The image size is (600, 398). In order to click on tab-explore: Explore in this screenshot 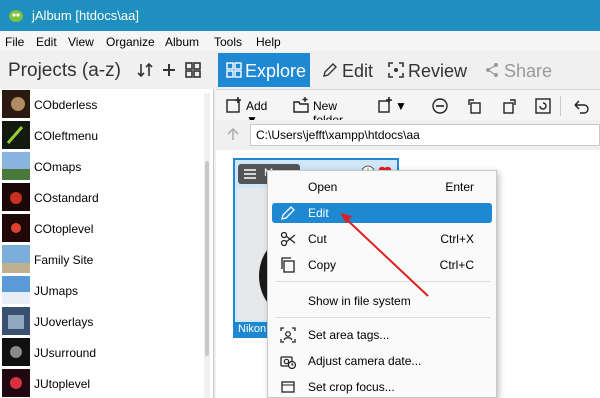, I will do `click(264, 70)`.